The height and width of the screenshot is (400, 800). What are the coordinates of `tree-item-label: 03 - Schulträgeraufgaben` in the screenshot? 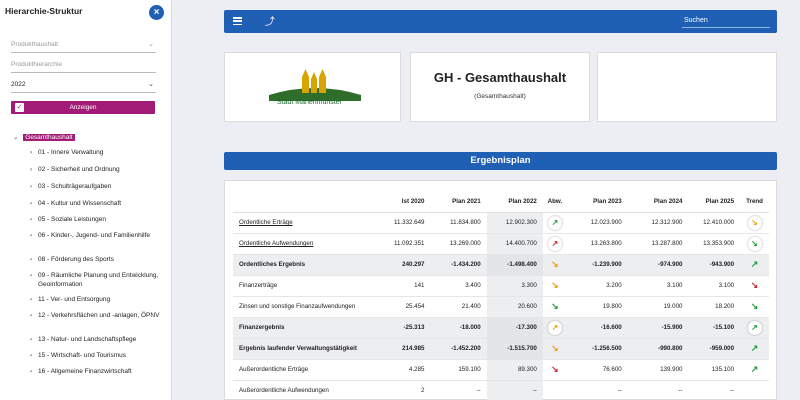 It's located at (75, 186).